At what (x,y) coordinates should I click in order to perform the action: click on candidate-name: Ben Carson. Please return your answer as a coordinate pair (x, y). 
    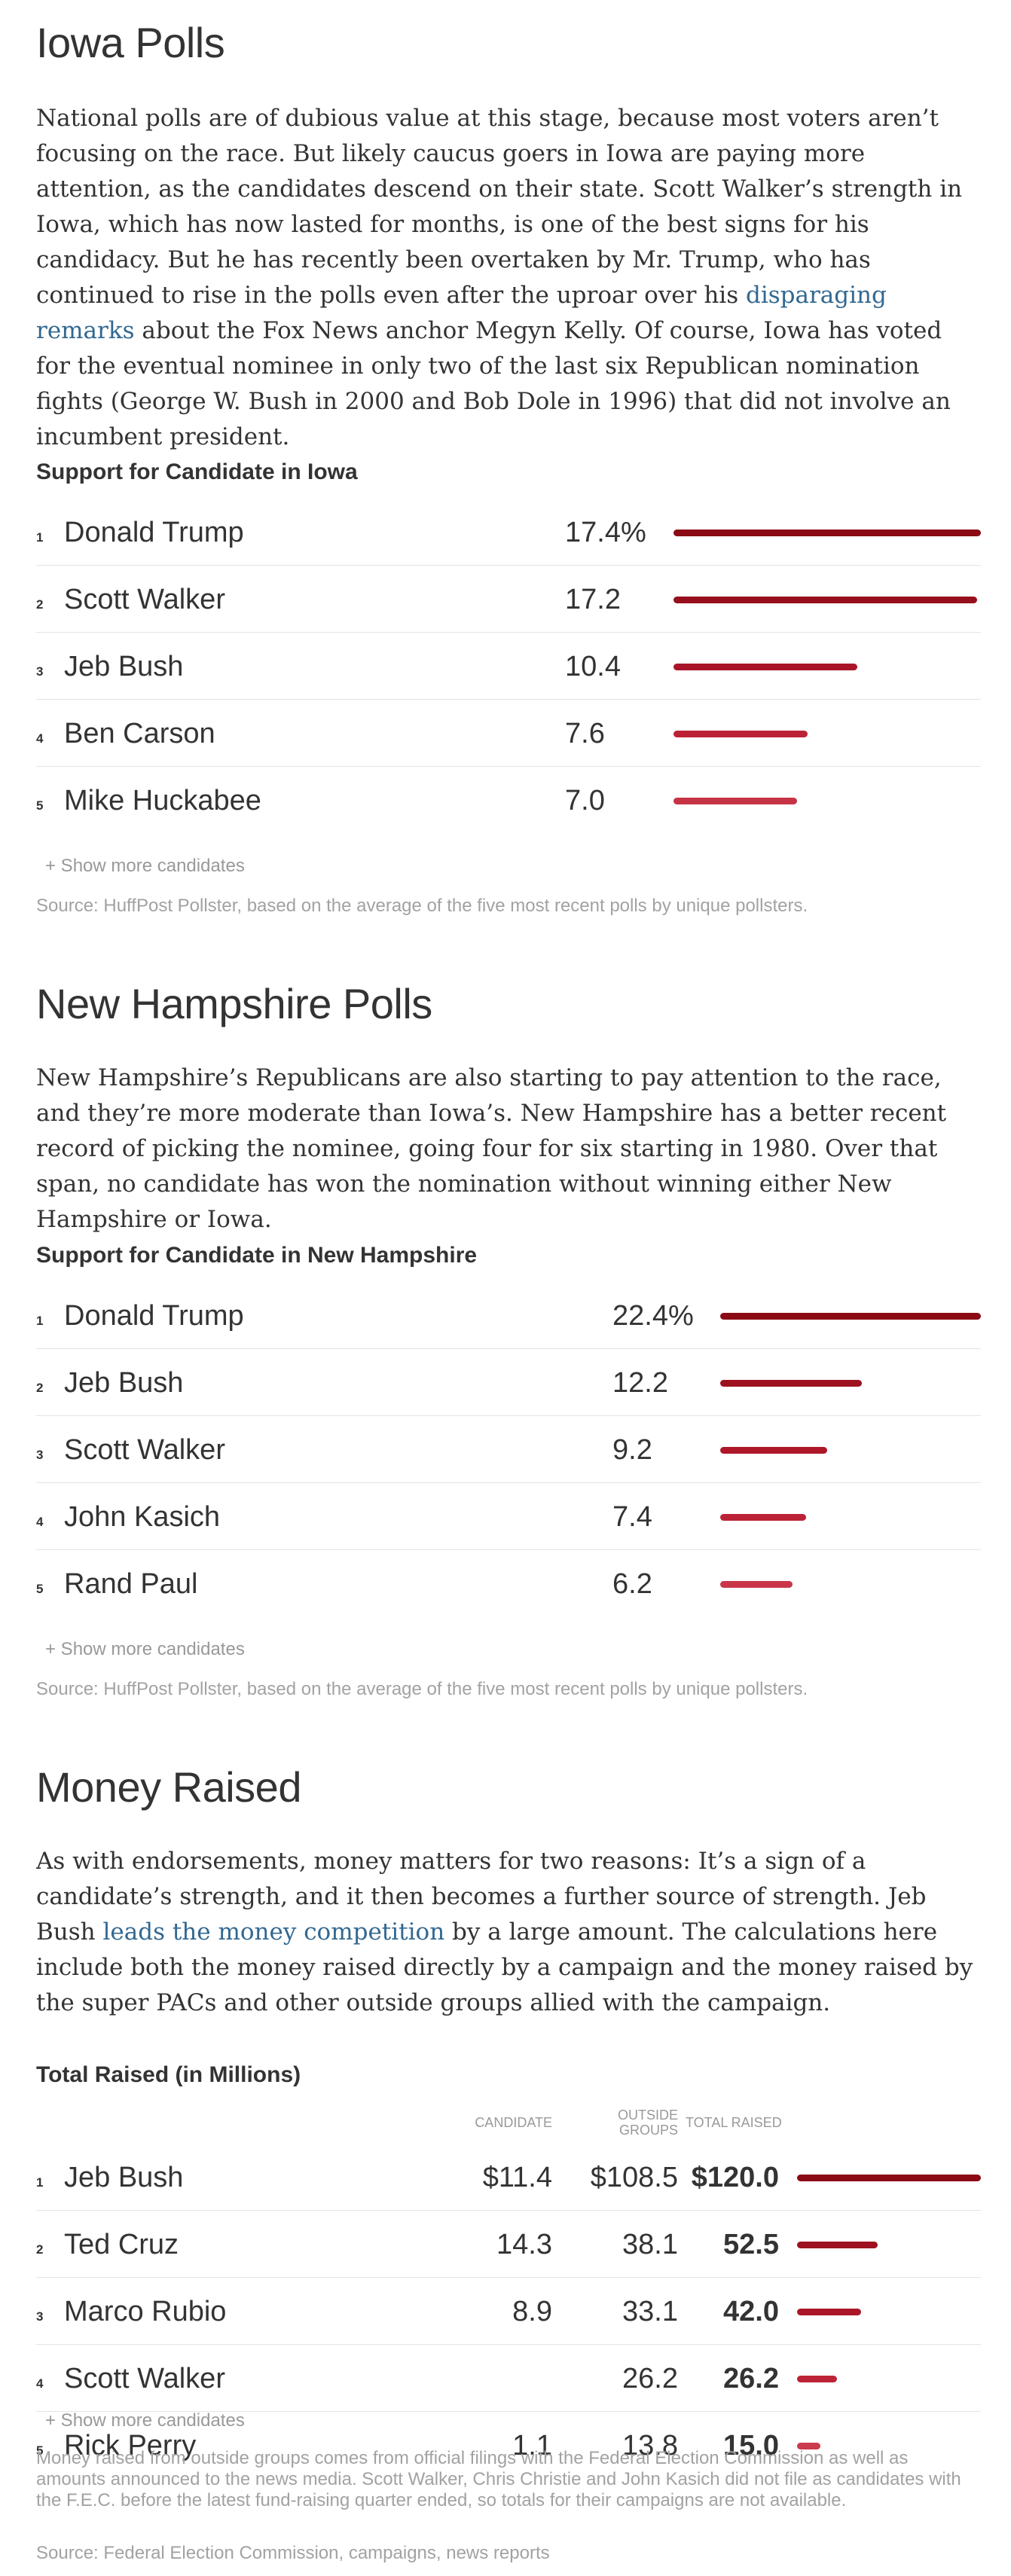
    Looking at the image, I should click on (139, 734).